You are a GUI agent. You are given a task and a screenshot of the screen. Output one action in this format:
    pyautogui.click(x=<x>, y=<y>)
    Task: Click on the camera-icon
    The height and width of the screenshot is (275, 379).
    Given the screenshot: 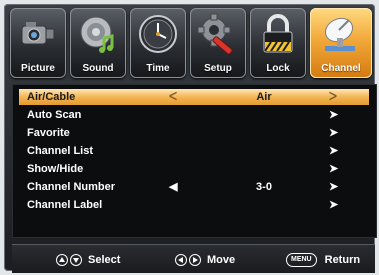 What is the action you would take?
    pyautogui.click(x=38, y=33)
    